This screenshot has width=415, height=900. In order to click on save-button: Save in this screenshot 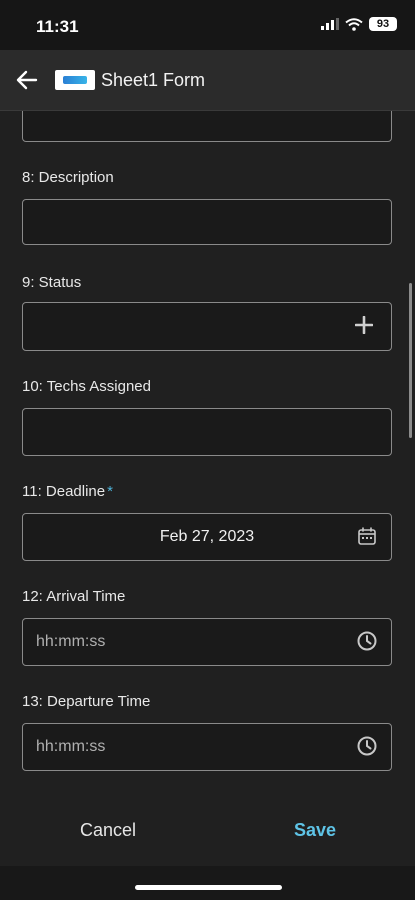, I will do `click(315, 830)`.